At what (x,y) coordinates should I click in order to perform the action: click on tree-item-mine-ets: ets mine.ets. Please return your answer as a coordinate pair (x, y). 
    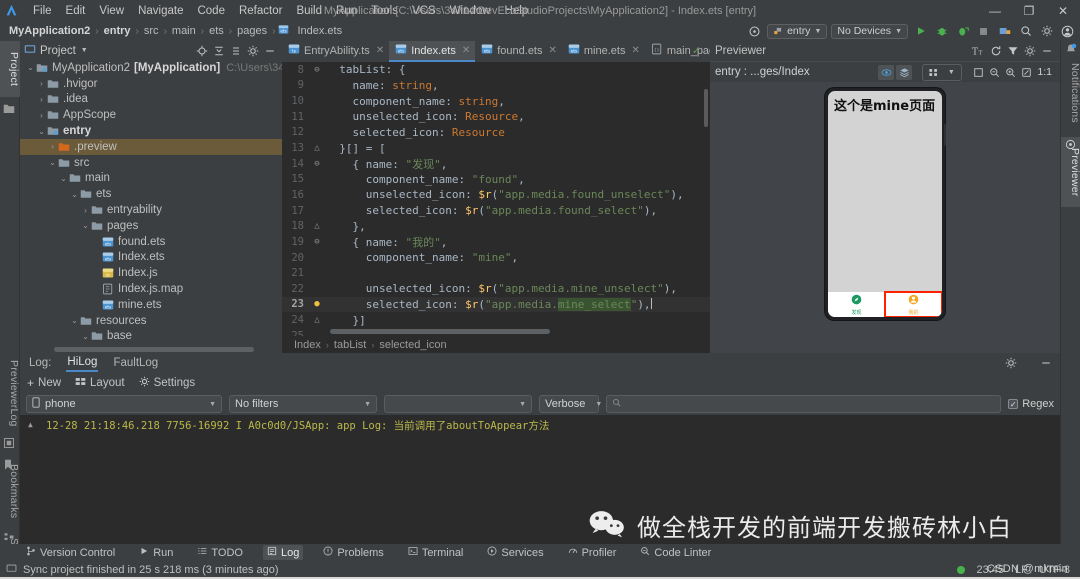
    Looking at the image, I should click on (151, 305).